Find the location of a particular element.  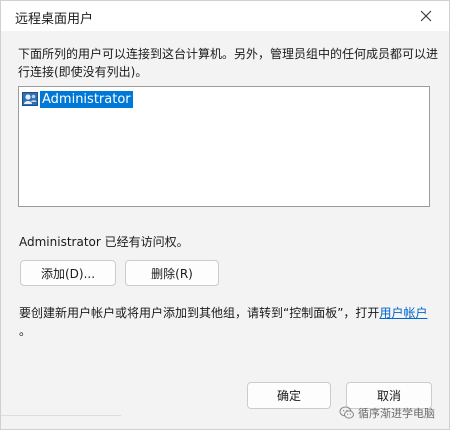

hint-body: 要创建新用户帐户或将用户添加到其他组，请转到“控制面板”，打开 is located at coordinates (199, 313).